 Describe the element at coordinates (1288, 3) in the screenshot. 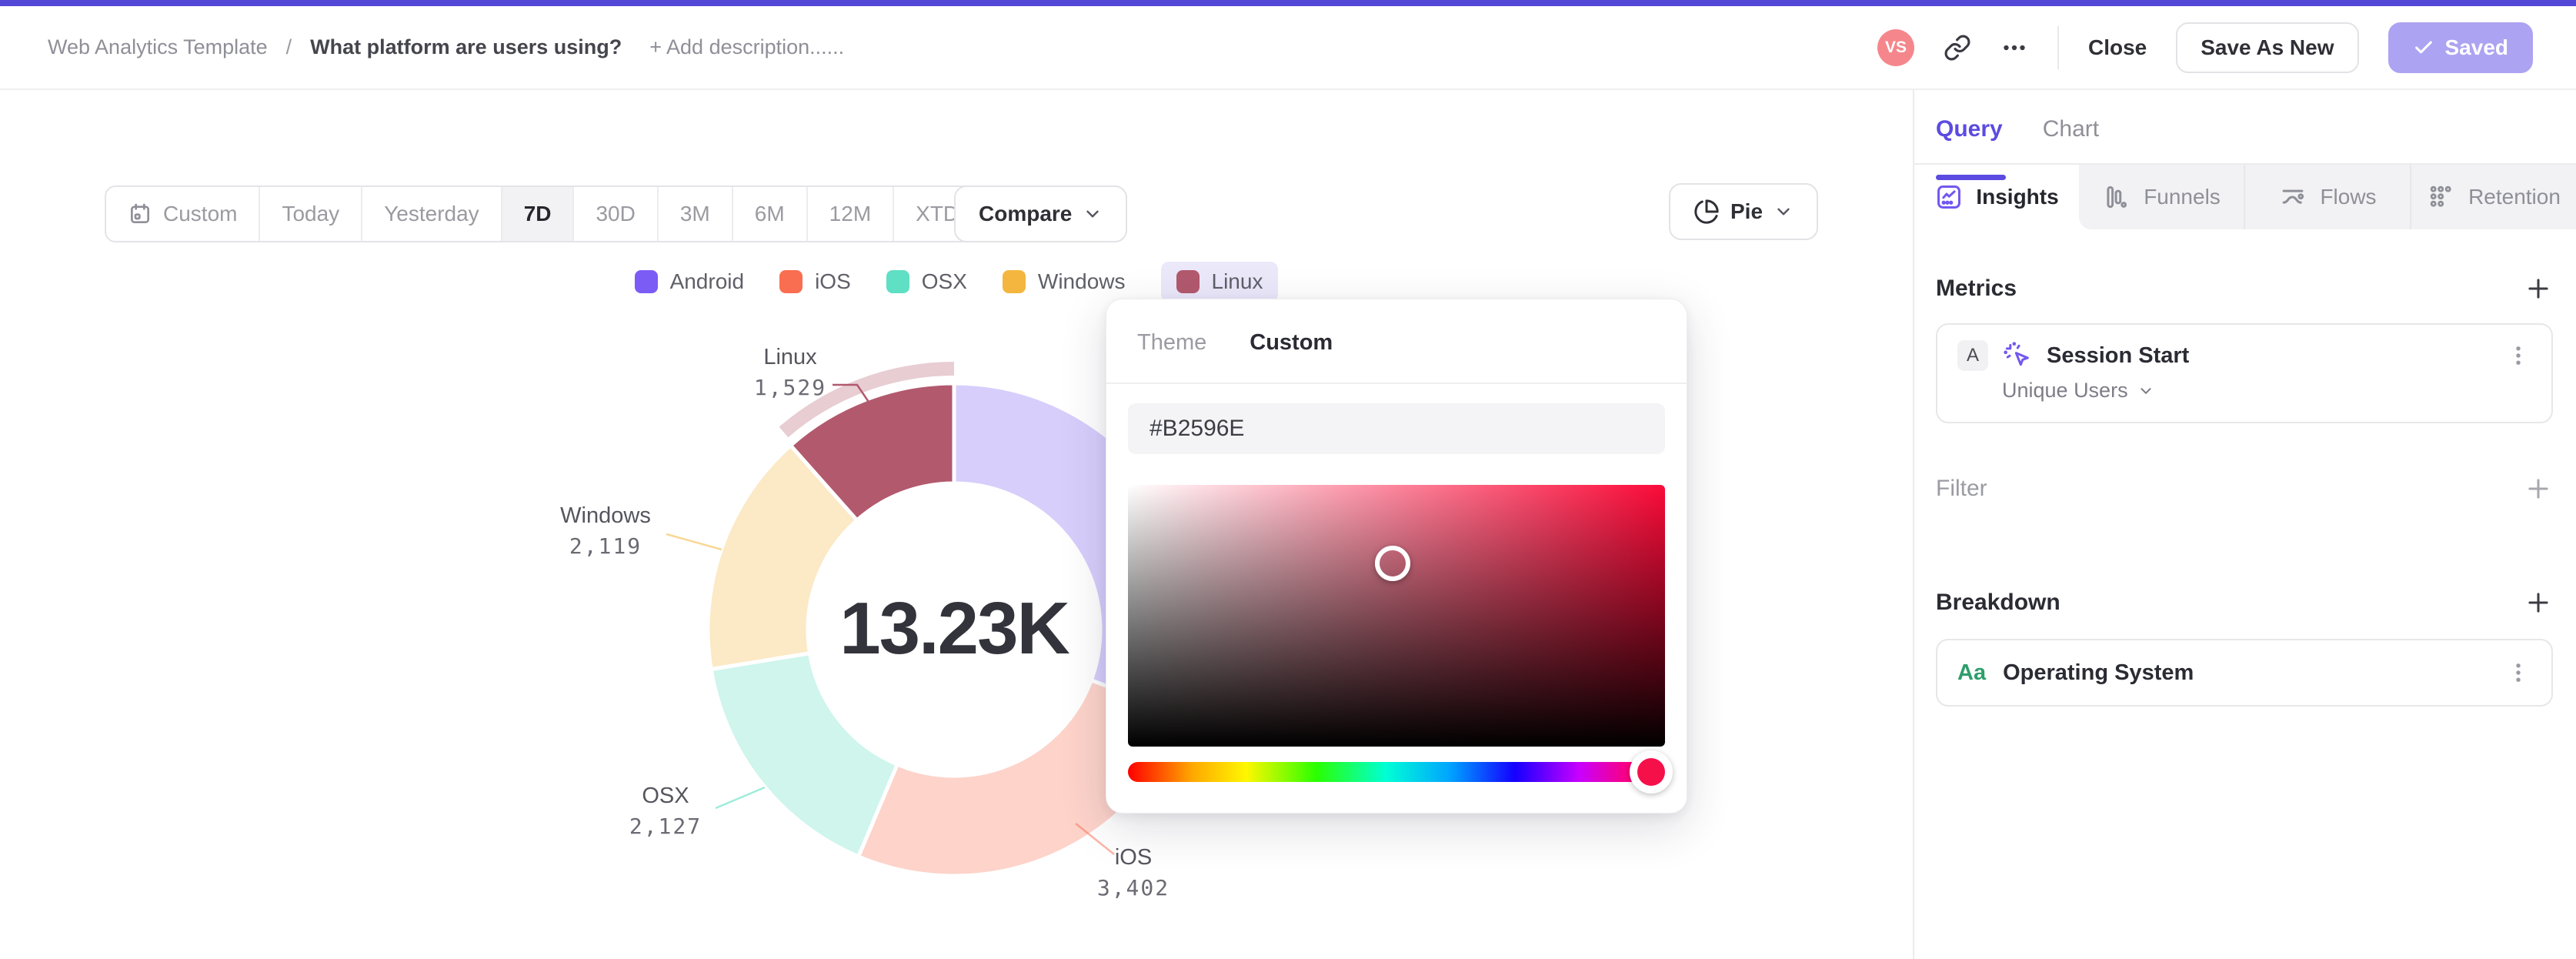

I see `top-accent-bar` at that location.